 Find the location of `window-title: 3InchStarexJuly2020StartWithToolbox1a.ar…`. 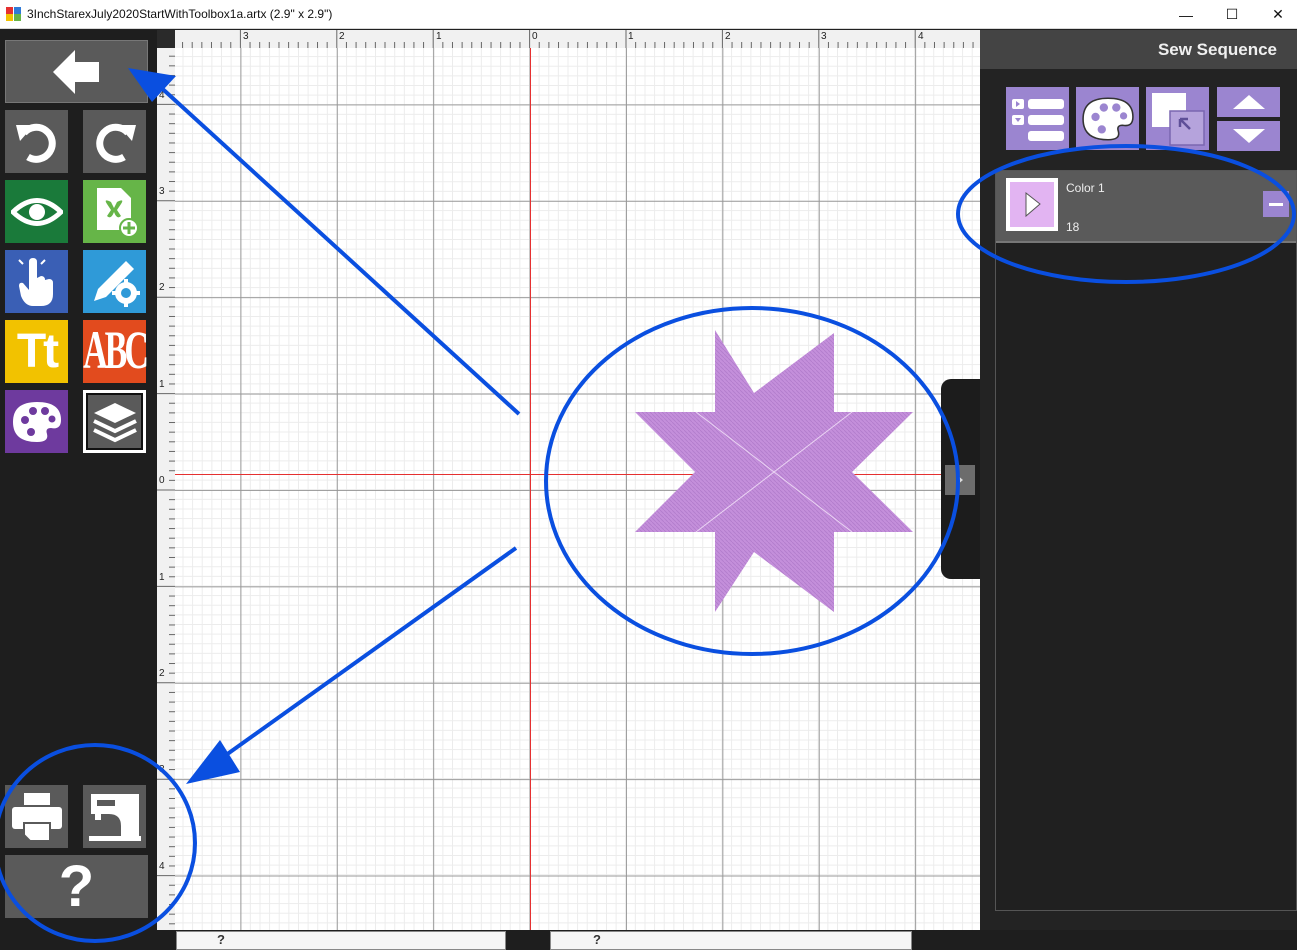

window-title: 3InchStarexJuly2020StartWithToolbox1a.ar… is located at coordinates (180, 14).